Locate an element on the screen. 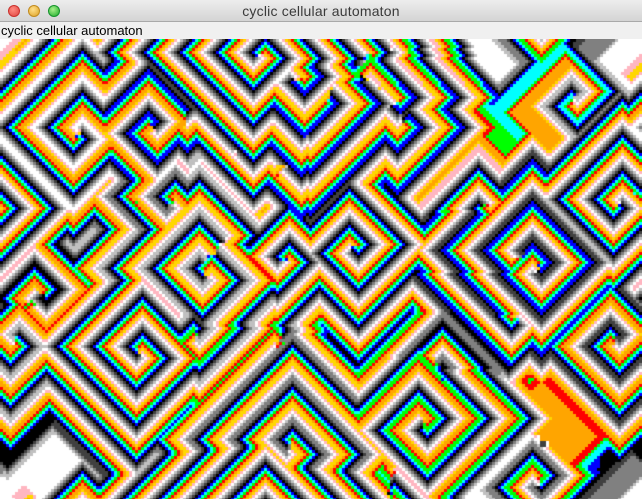 The image size is (642, 499). window-title: cyclic cellular automaton is located at coordinates (321, 11).